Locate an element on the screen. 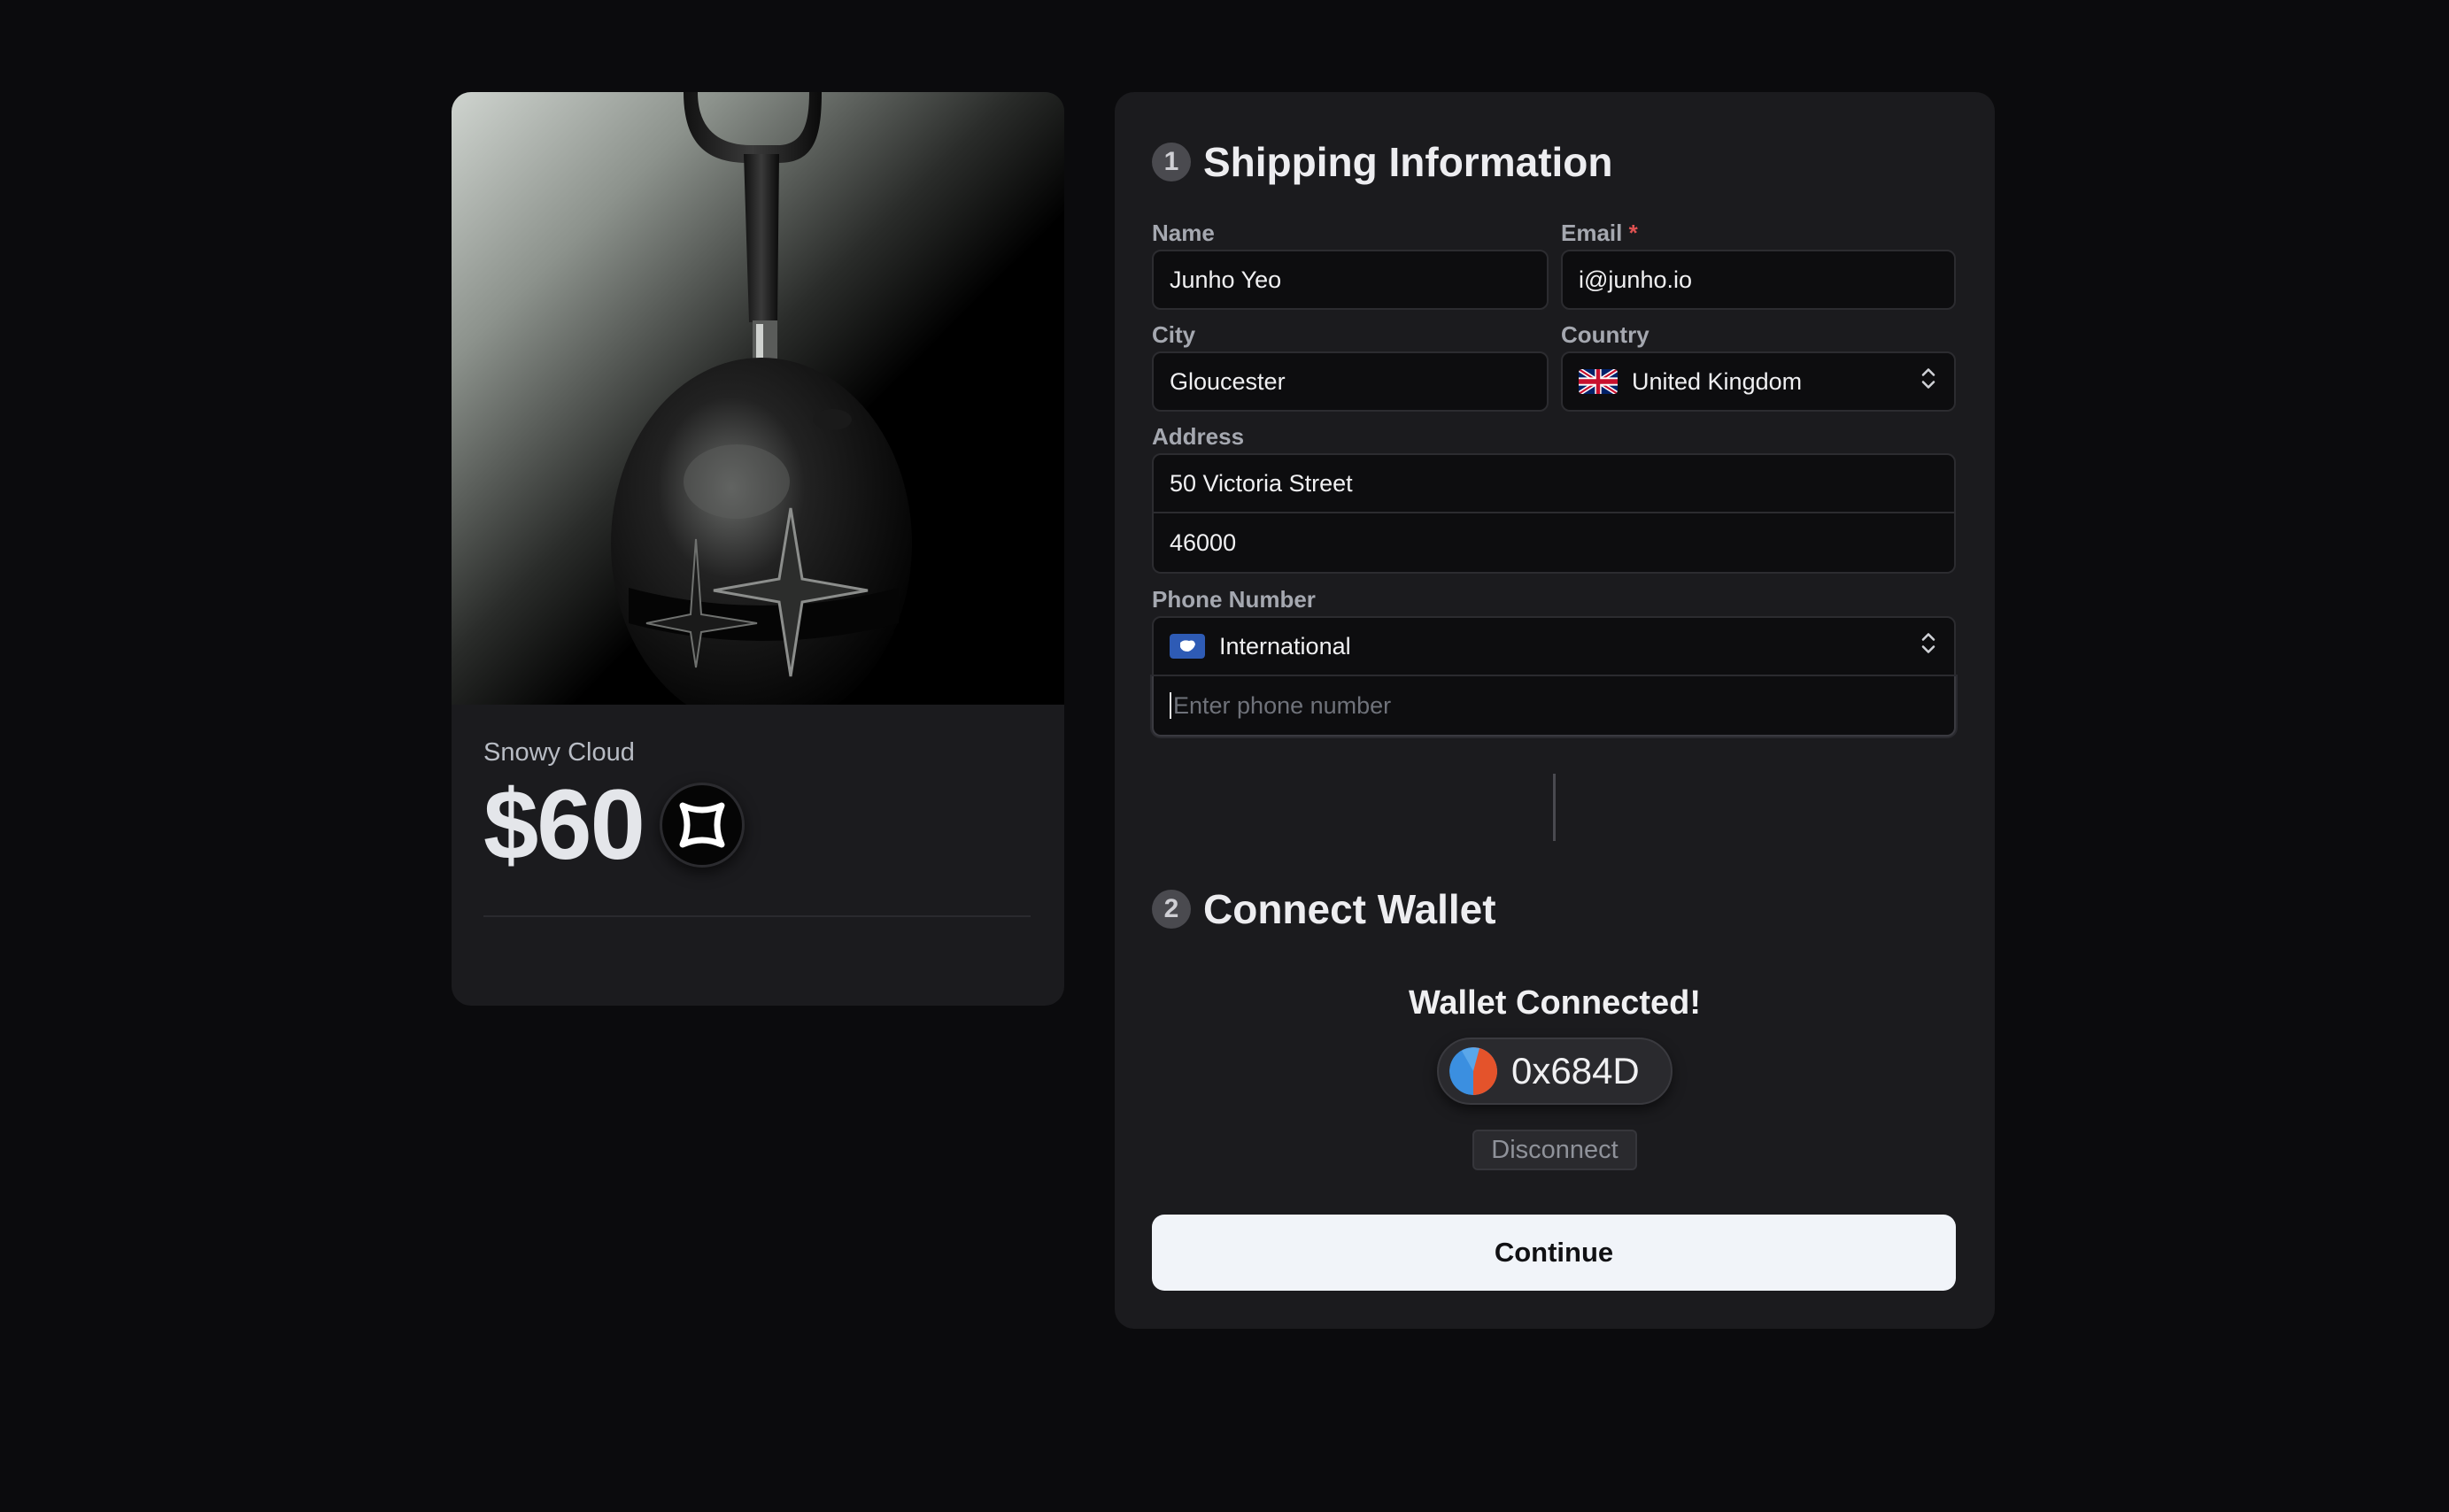  phone-country-value: International is located at coordinates (1285, 646).